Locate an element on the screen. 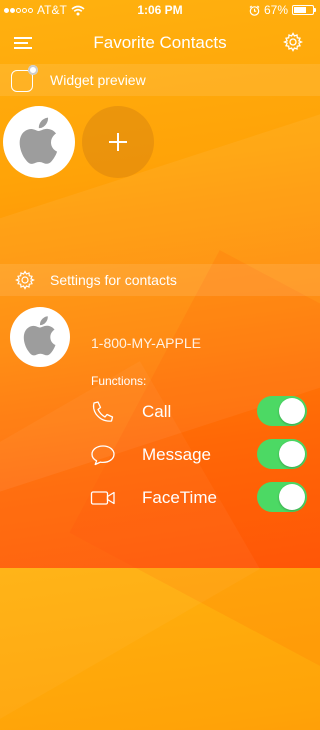 This screenshot has width=320, height=730. favorite-contact-avatar is located at coordinates (39, 142).